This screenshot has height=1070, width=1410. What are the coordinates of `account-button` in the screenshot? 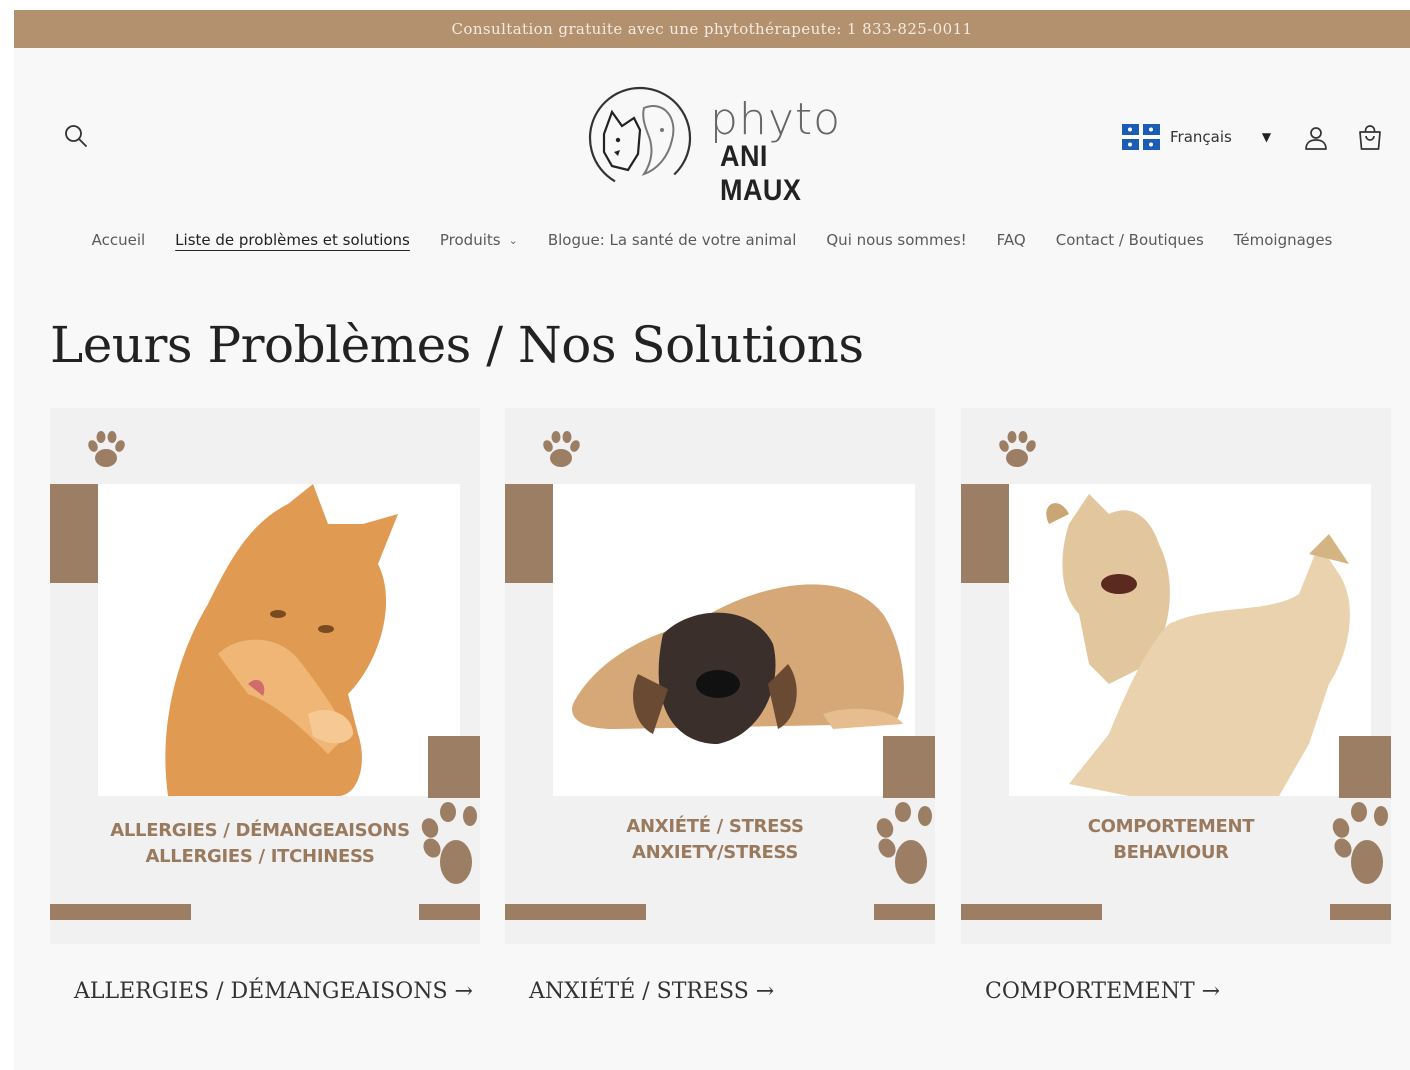 It's located at (1316, 138).